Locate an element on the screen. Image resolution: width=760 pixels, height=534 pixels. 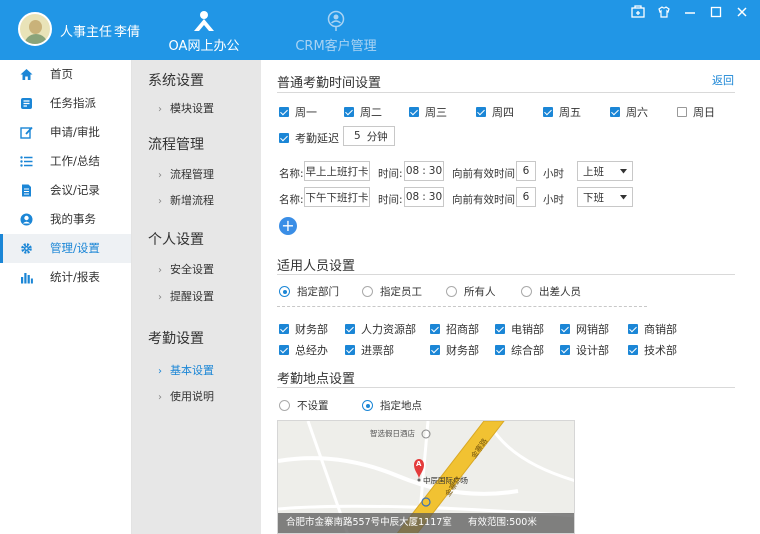
close-icon is located at coordinates (742, 12).